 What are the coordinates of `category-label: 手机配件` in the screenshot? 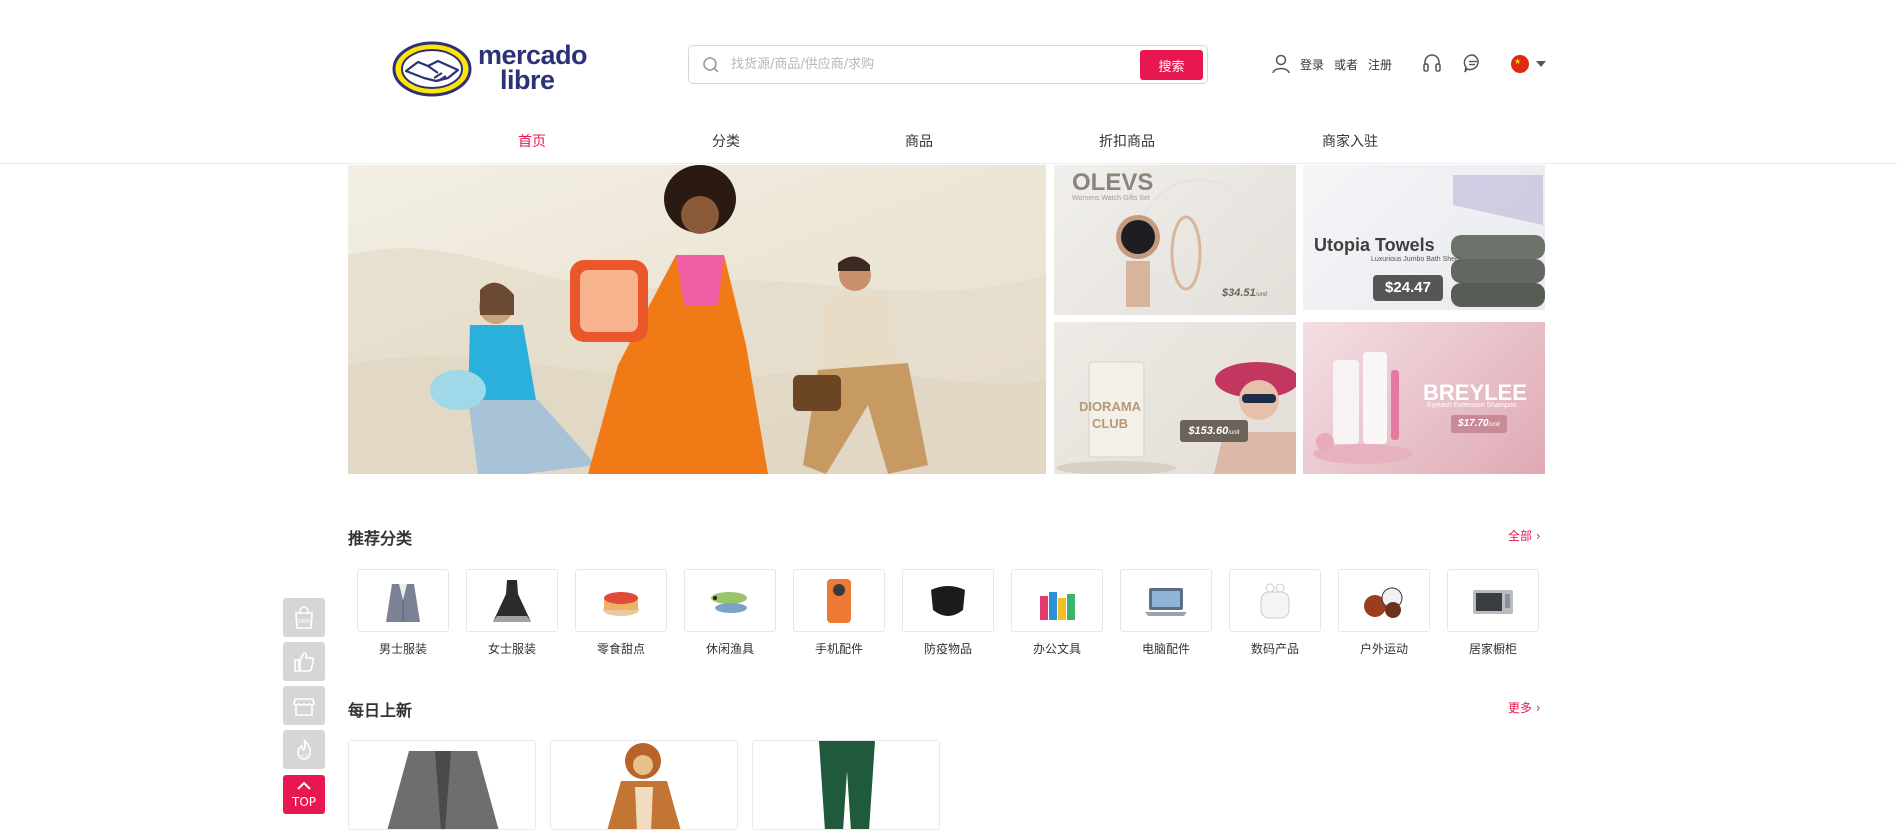 It's located at (838, 649).